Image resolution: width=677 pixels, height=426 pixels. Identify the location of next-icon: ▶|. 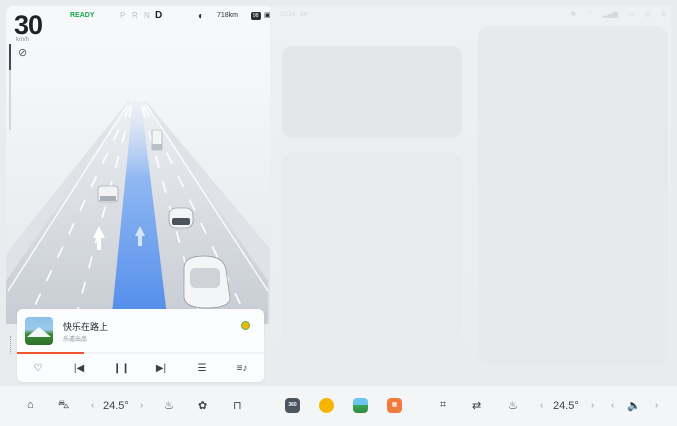
(161, 368).